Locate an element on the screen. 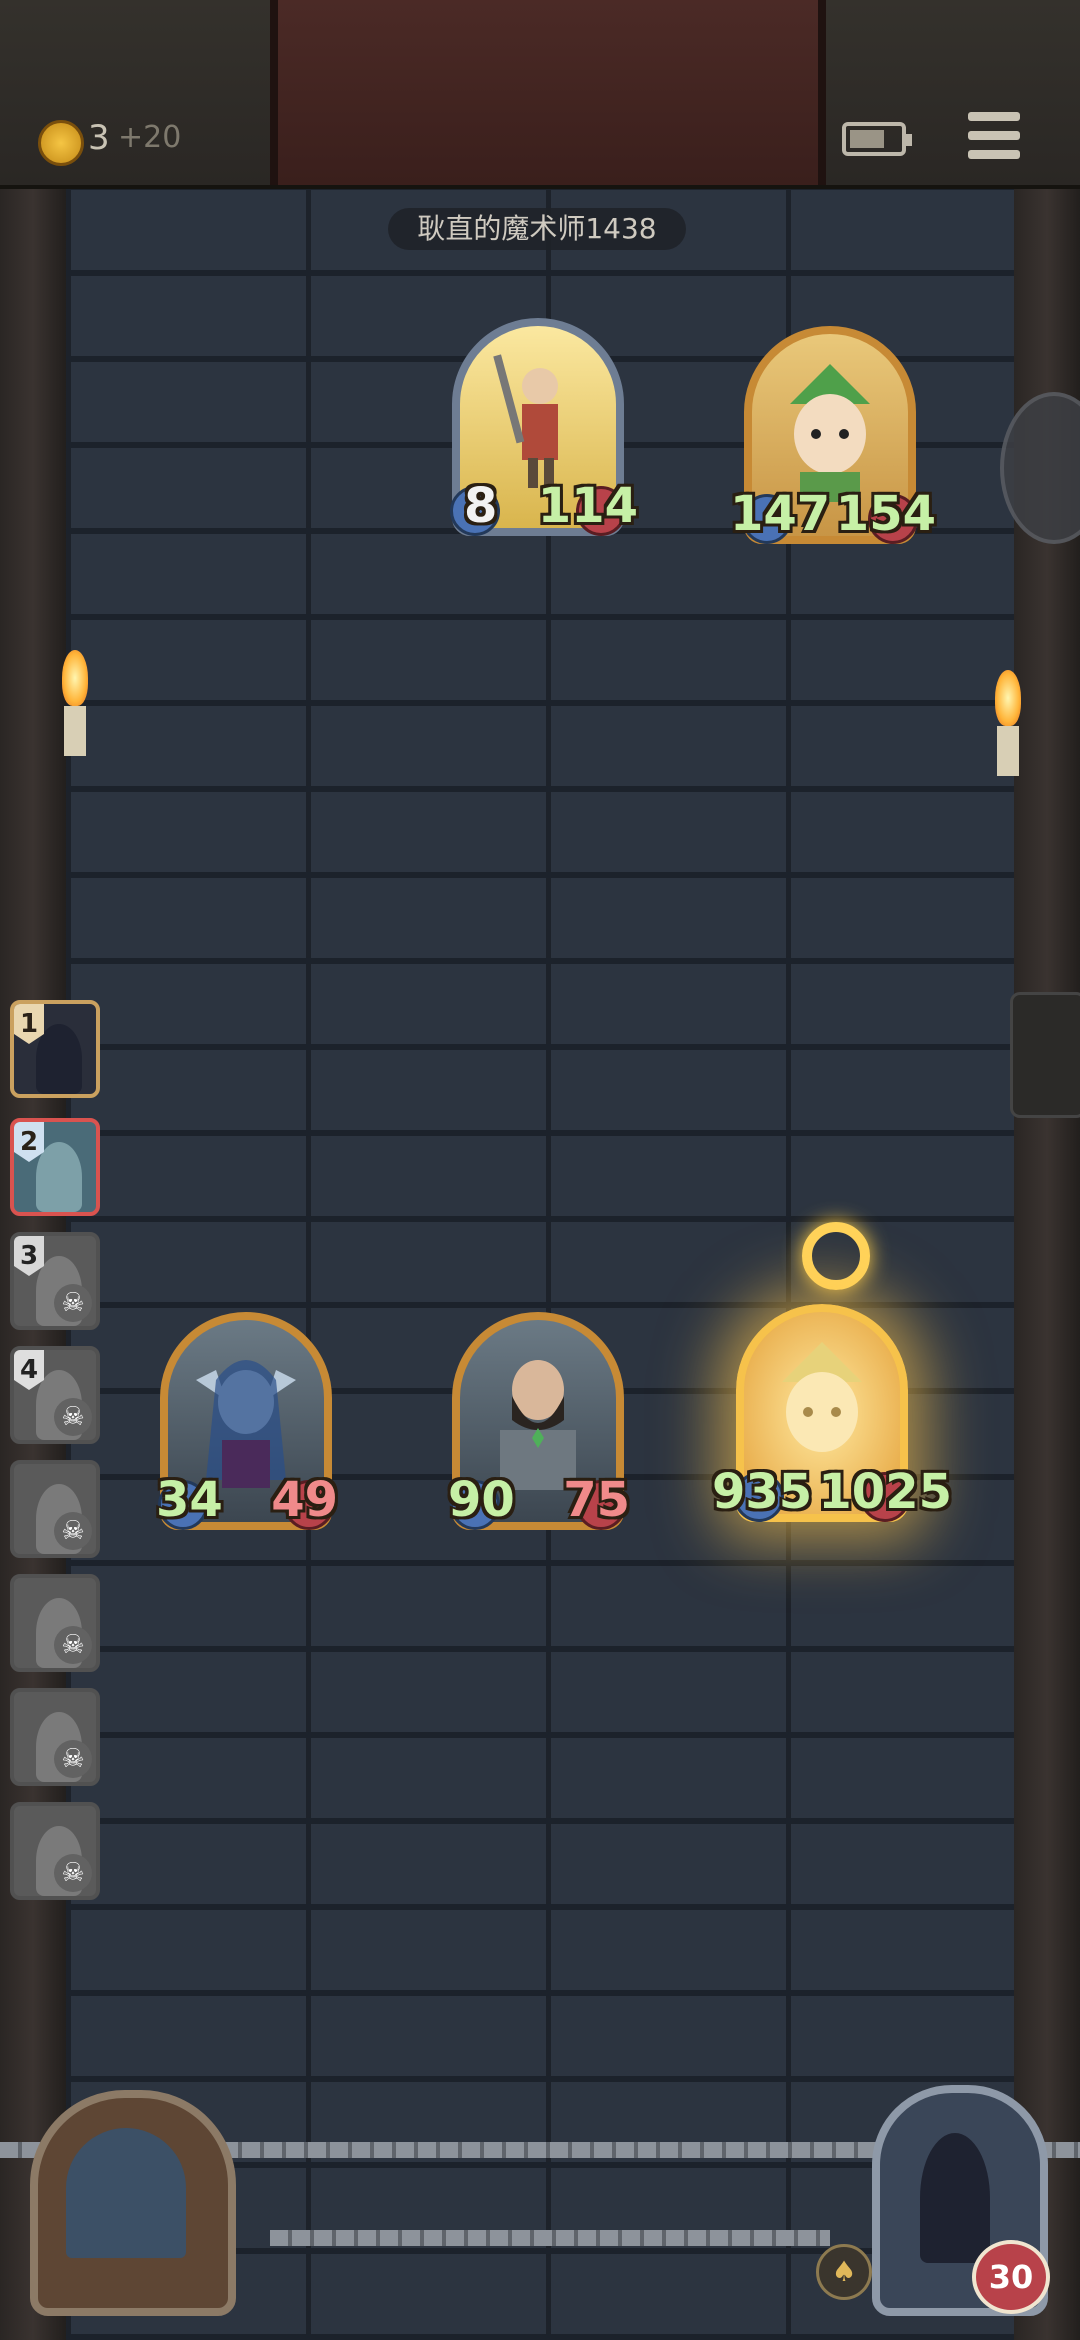  player-minion-card: 935 1025 is located at coordinates (832, 1413).